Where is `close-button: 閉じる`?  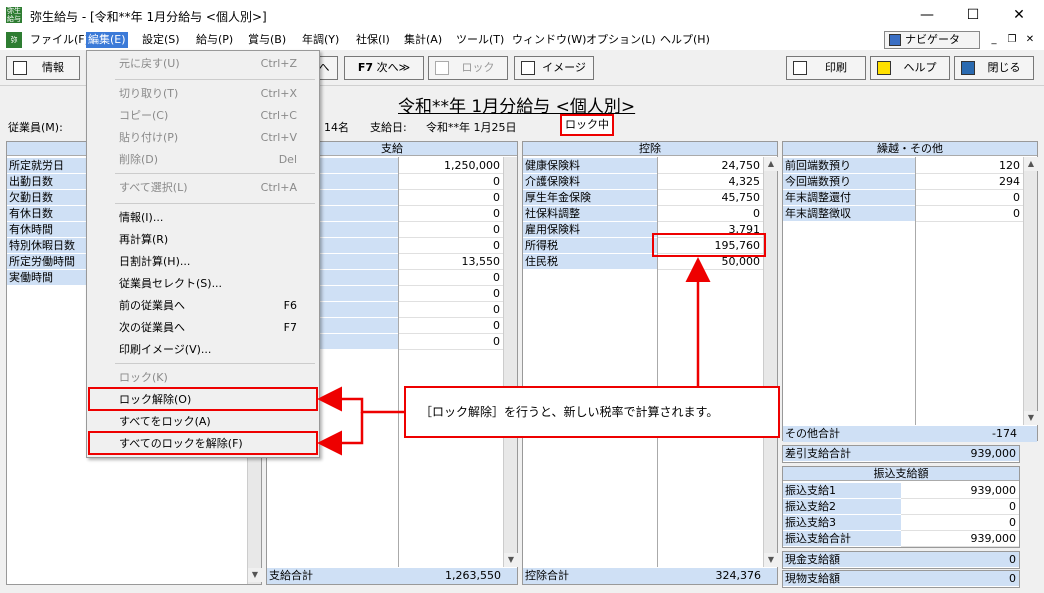 close-button: 閉じる is located at coordinates (994, 68).